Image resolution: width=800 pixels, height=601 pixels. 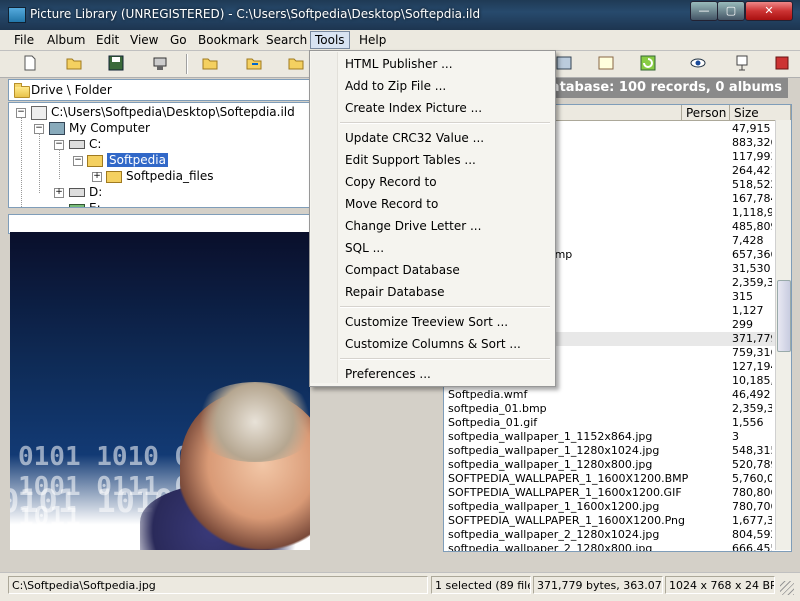 I want to click on file-name: softpedia_wallpaper_2_1280x800.jpg, so click(x=550, y=547).